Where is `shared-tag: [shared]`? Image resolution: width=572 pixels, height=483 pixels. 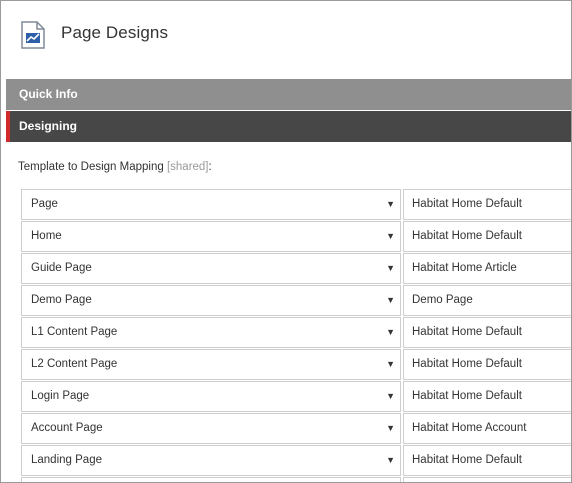 shared-tag: [shared] is located at coordinates (187, 167).